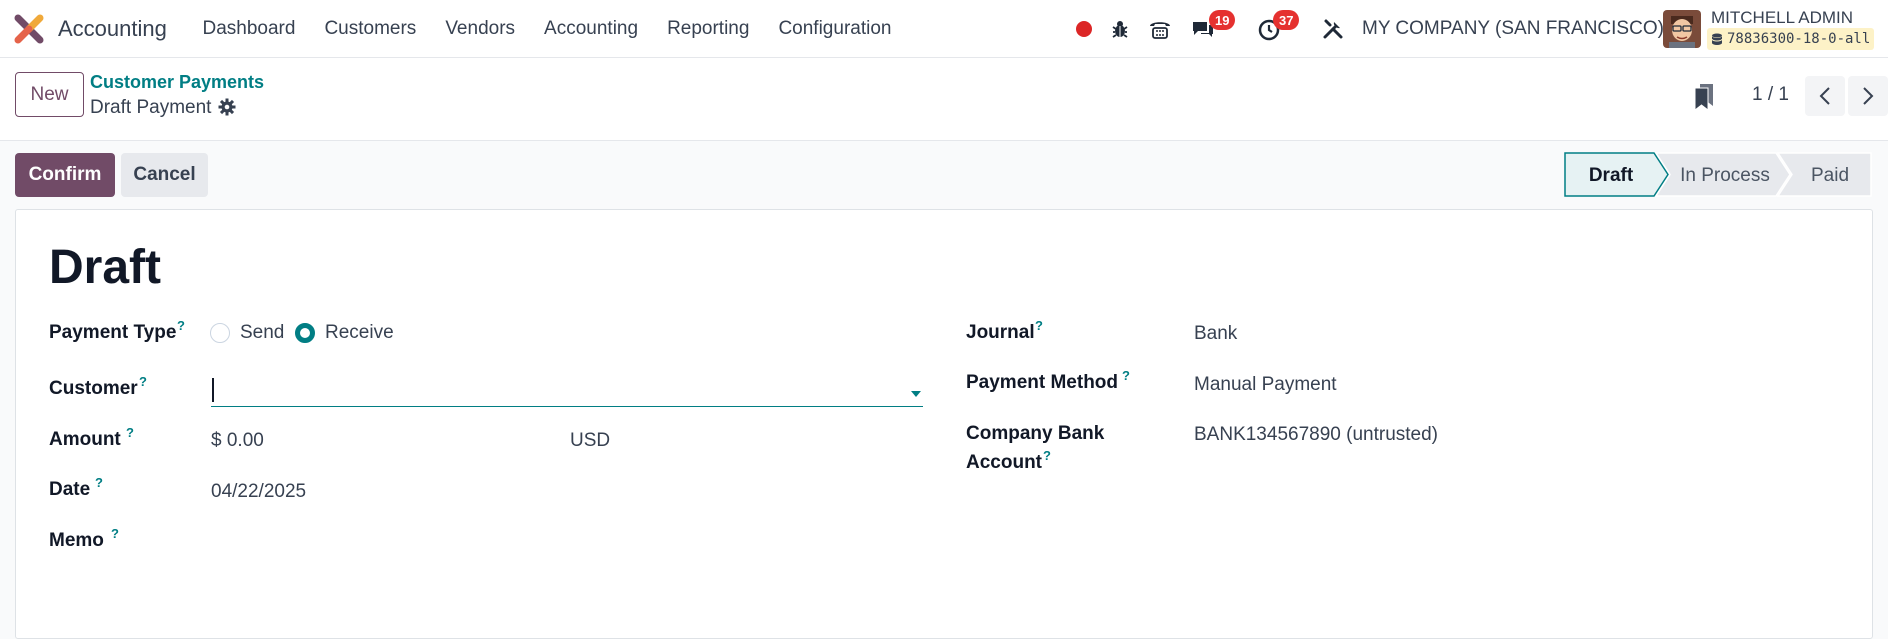  What do you see at coordinates (1084, 29) in the screenshot?
I see `recording-dot-icon` at bounding box center [1084, 29].